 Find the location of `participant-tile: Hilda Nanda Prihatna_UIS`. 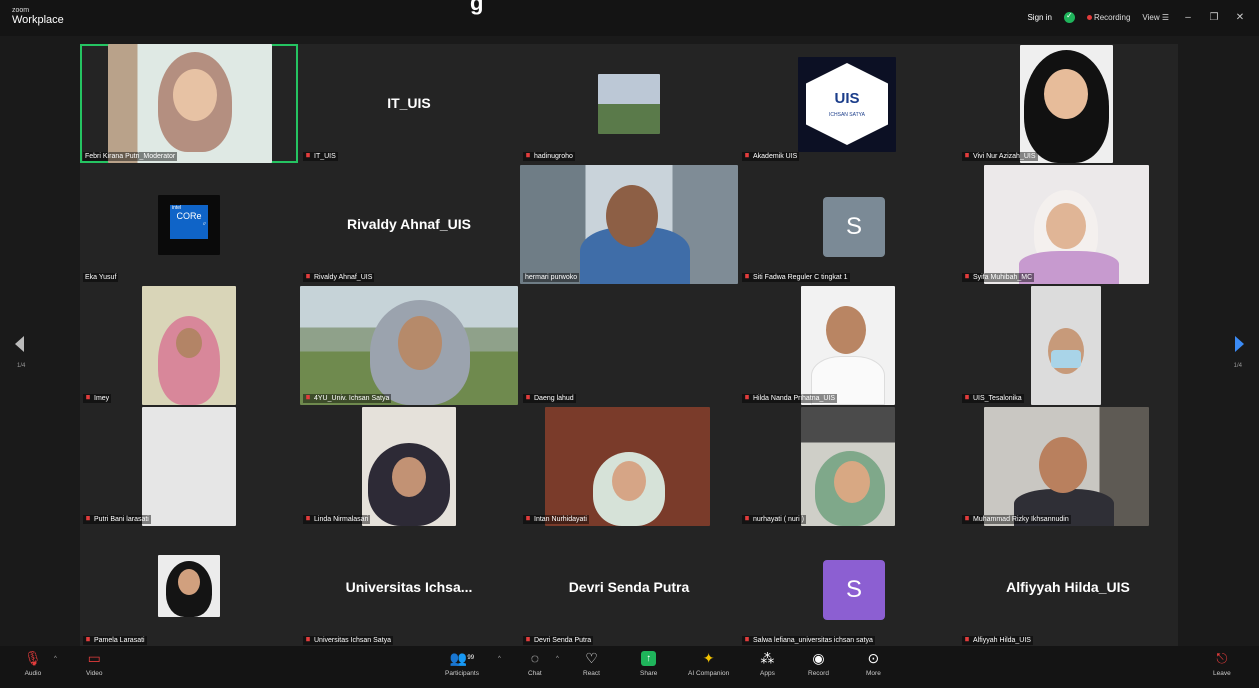

participant-tile: Hilda Nanda Prihatna_UIS is located at coordinates (848, 345).